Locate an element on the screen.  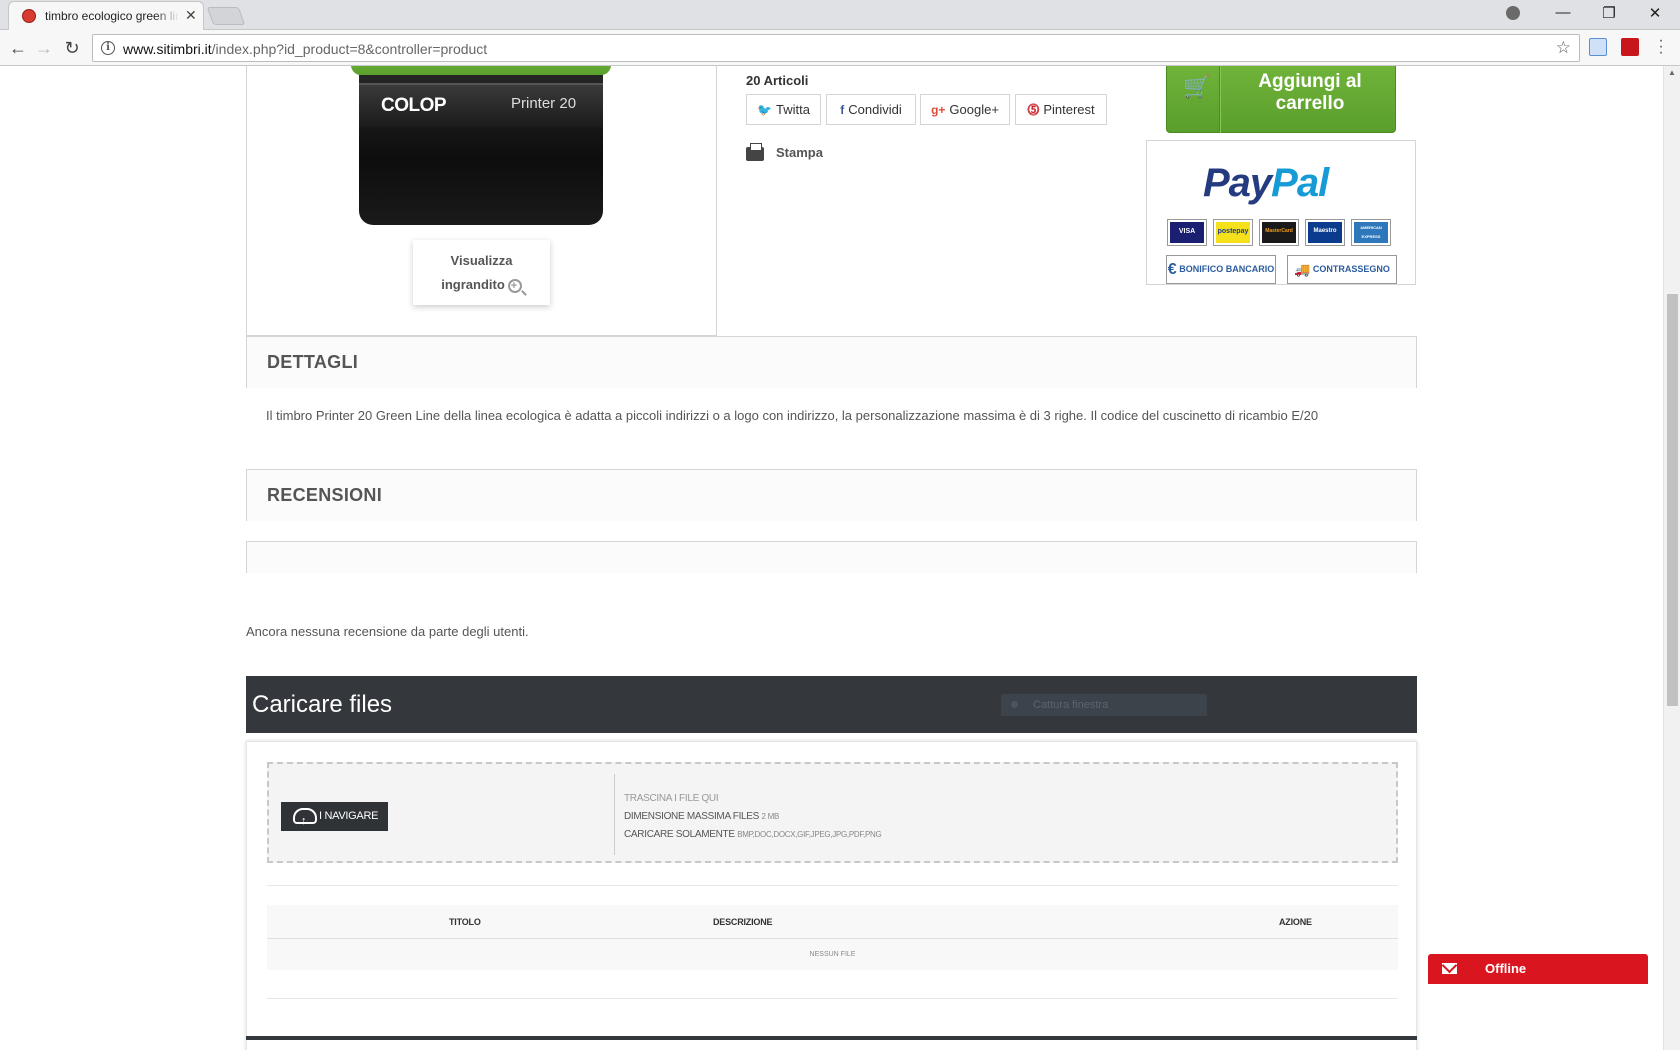
bookmark-star-icon: ☆ is located at coordinates (1563, 48).